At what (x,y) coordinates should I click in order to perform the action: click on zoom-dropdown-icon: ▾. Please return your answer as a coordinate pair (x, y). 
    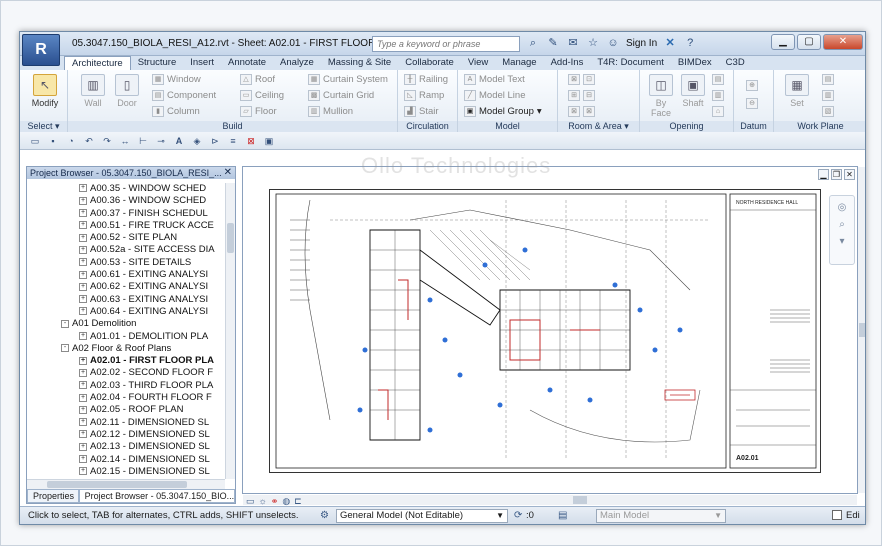
    Looking at the image, I should click on (842, 241).